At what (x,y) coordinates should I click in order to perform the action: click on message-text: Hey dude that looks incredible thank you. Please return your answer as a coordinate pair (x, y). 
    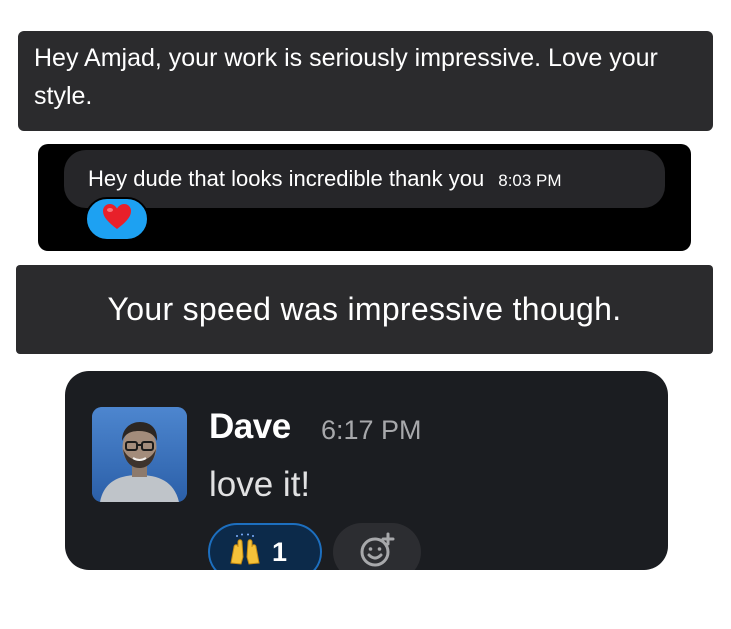
    Looking at the image, I should click on (286, 178).